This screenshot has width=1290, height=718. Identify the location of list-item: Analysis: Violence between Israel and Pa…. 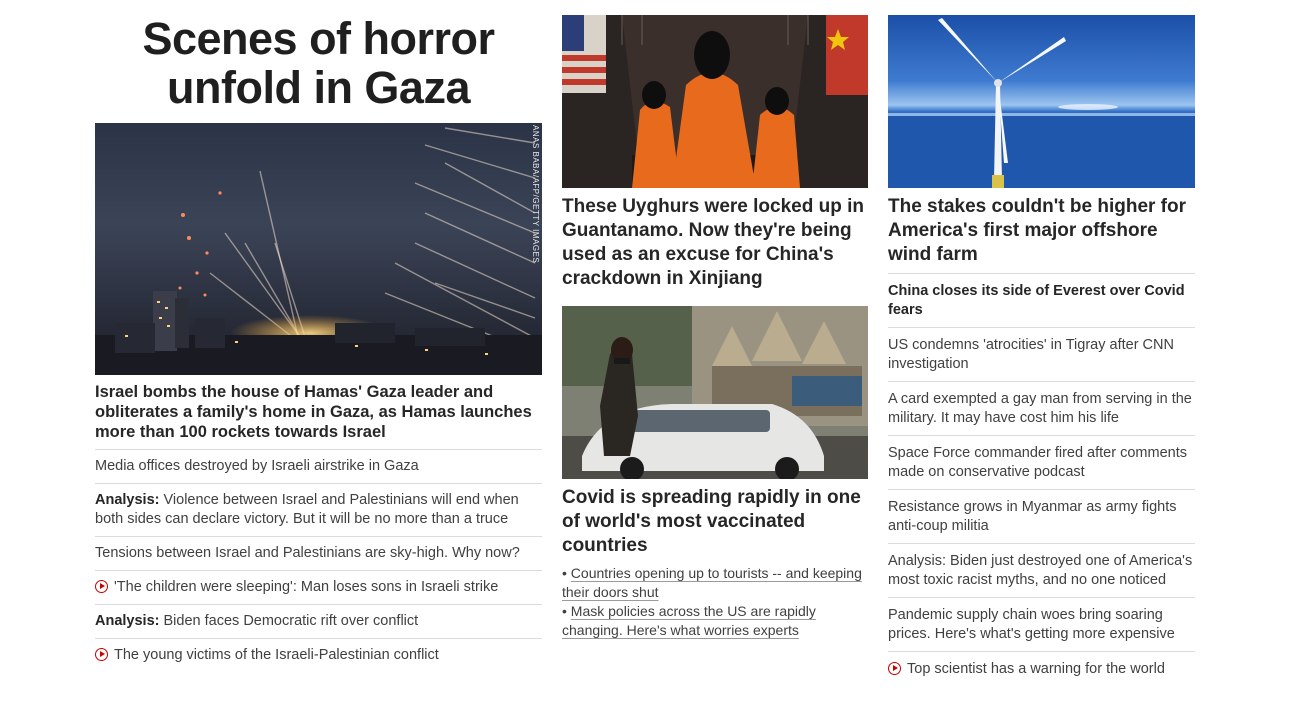
(318, 509).